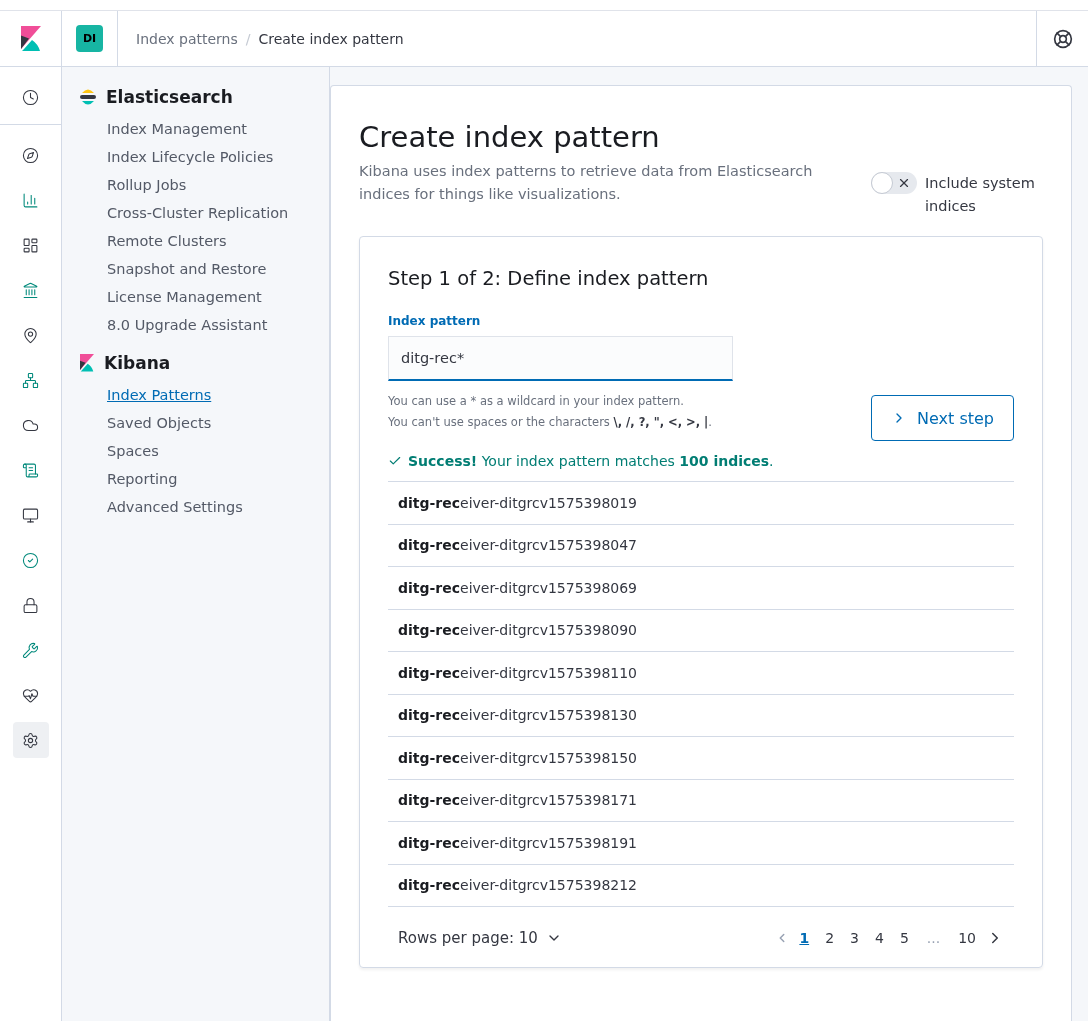  I want to click on index-name: ditg-receiver-ditgrcv1575398191, so click(517, 842).